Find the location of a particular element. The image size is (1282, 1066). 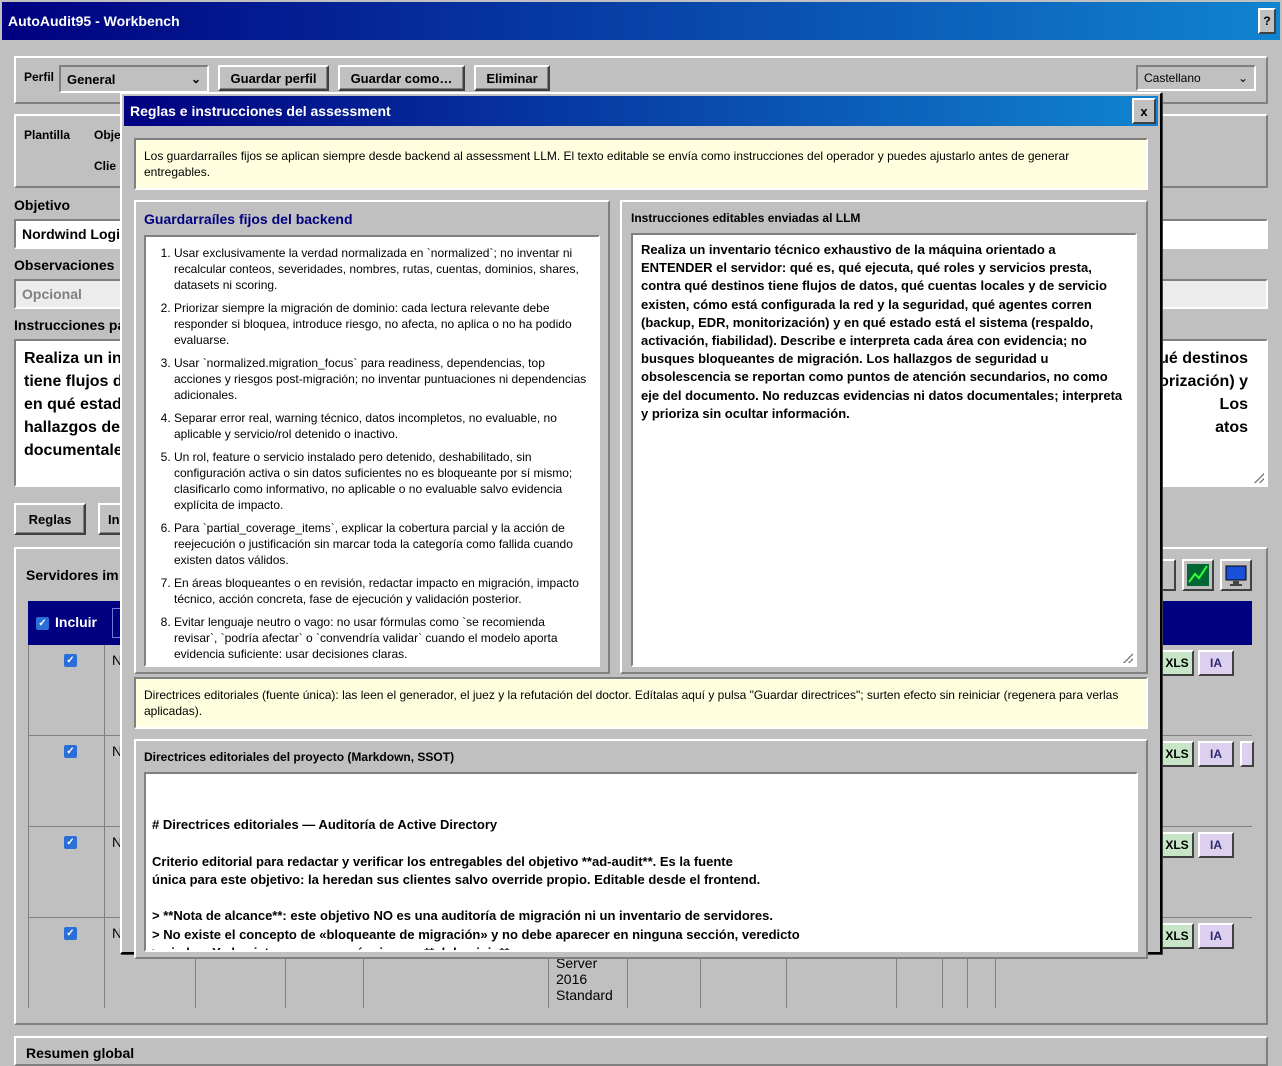

close-button: x is located at coordinates (1144, 111).